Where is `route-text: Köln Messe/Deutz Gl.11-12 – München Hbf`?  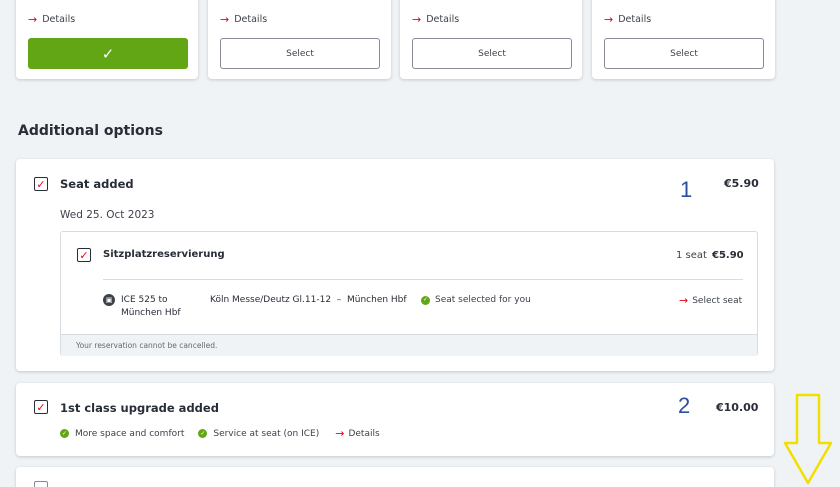
route-text: Köln Messe/Deutz Gl.11-12 – München Hbf is located at coordinates (308, 300).